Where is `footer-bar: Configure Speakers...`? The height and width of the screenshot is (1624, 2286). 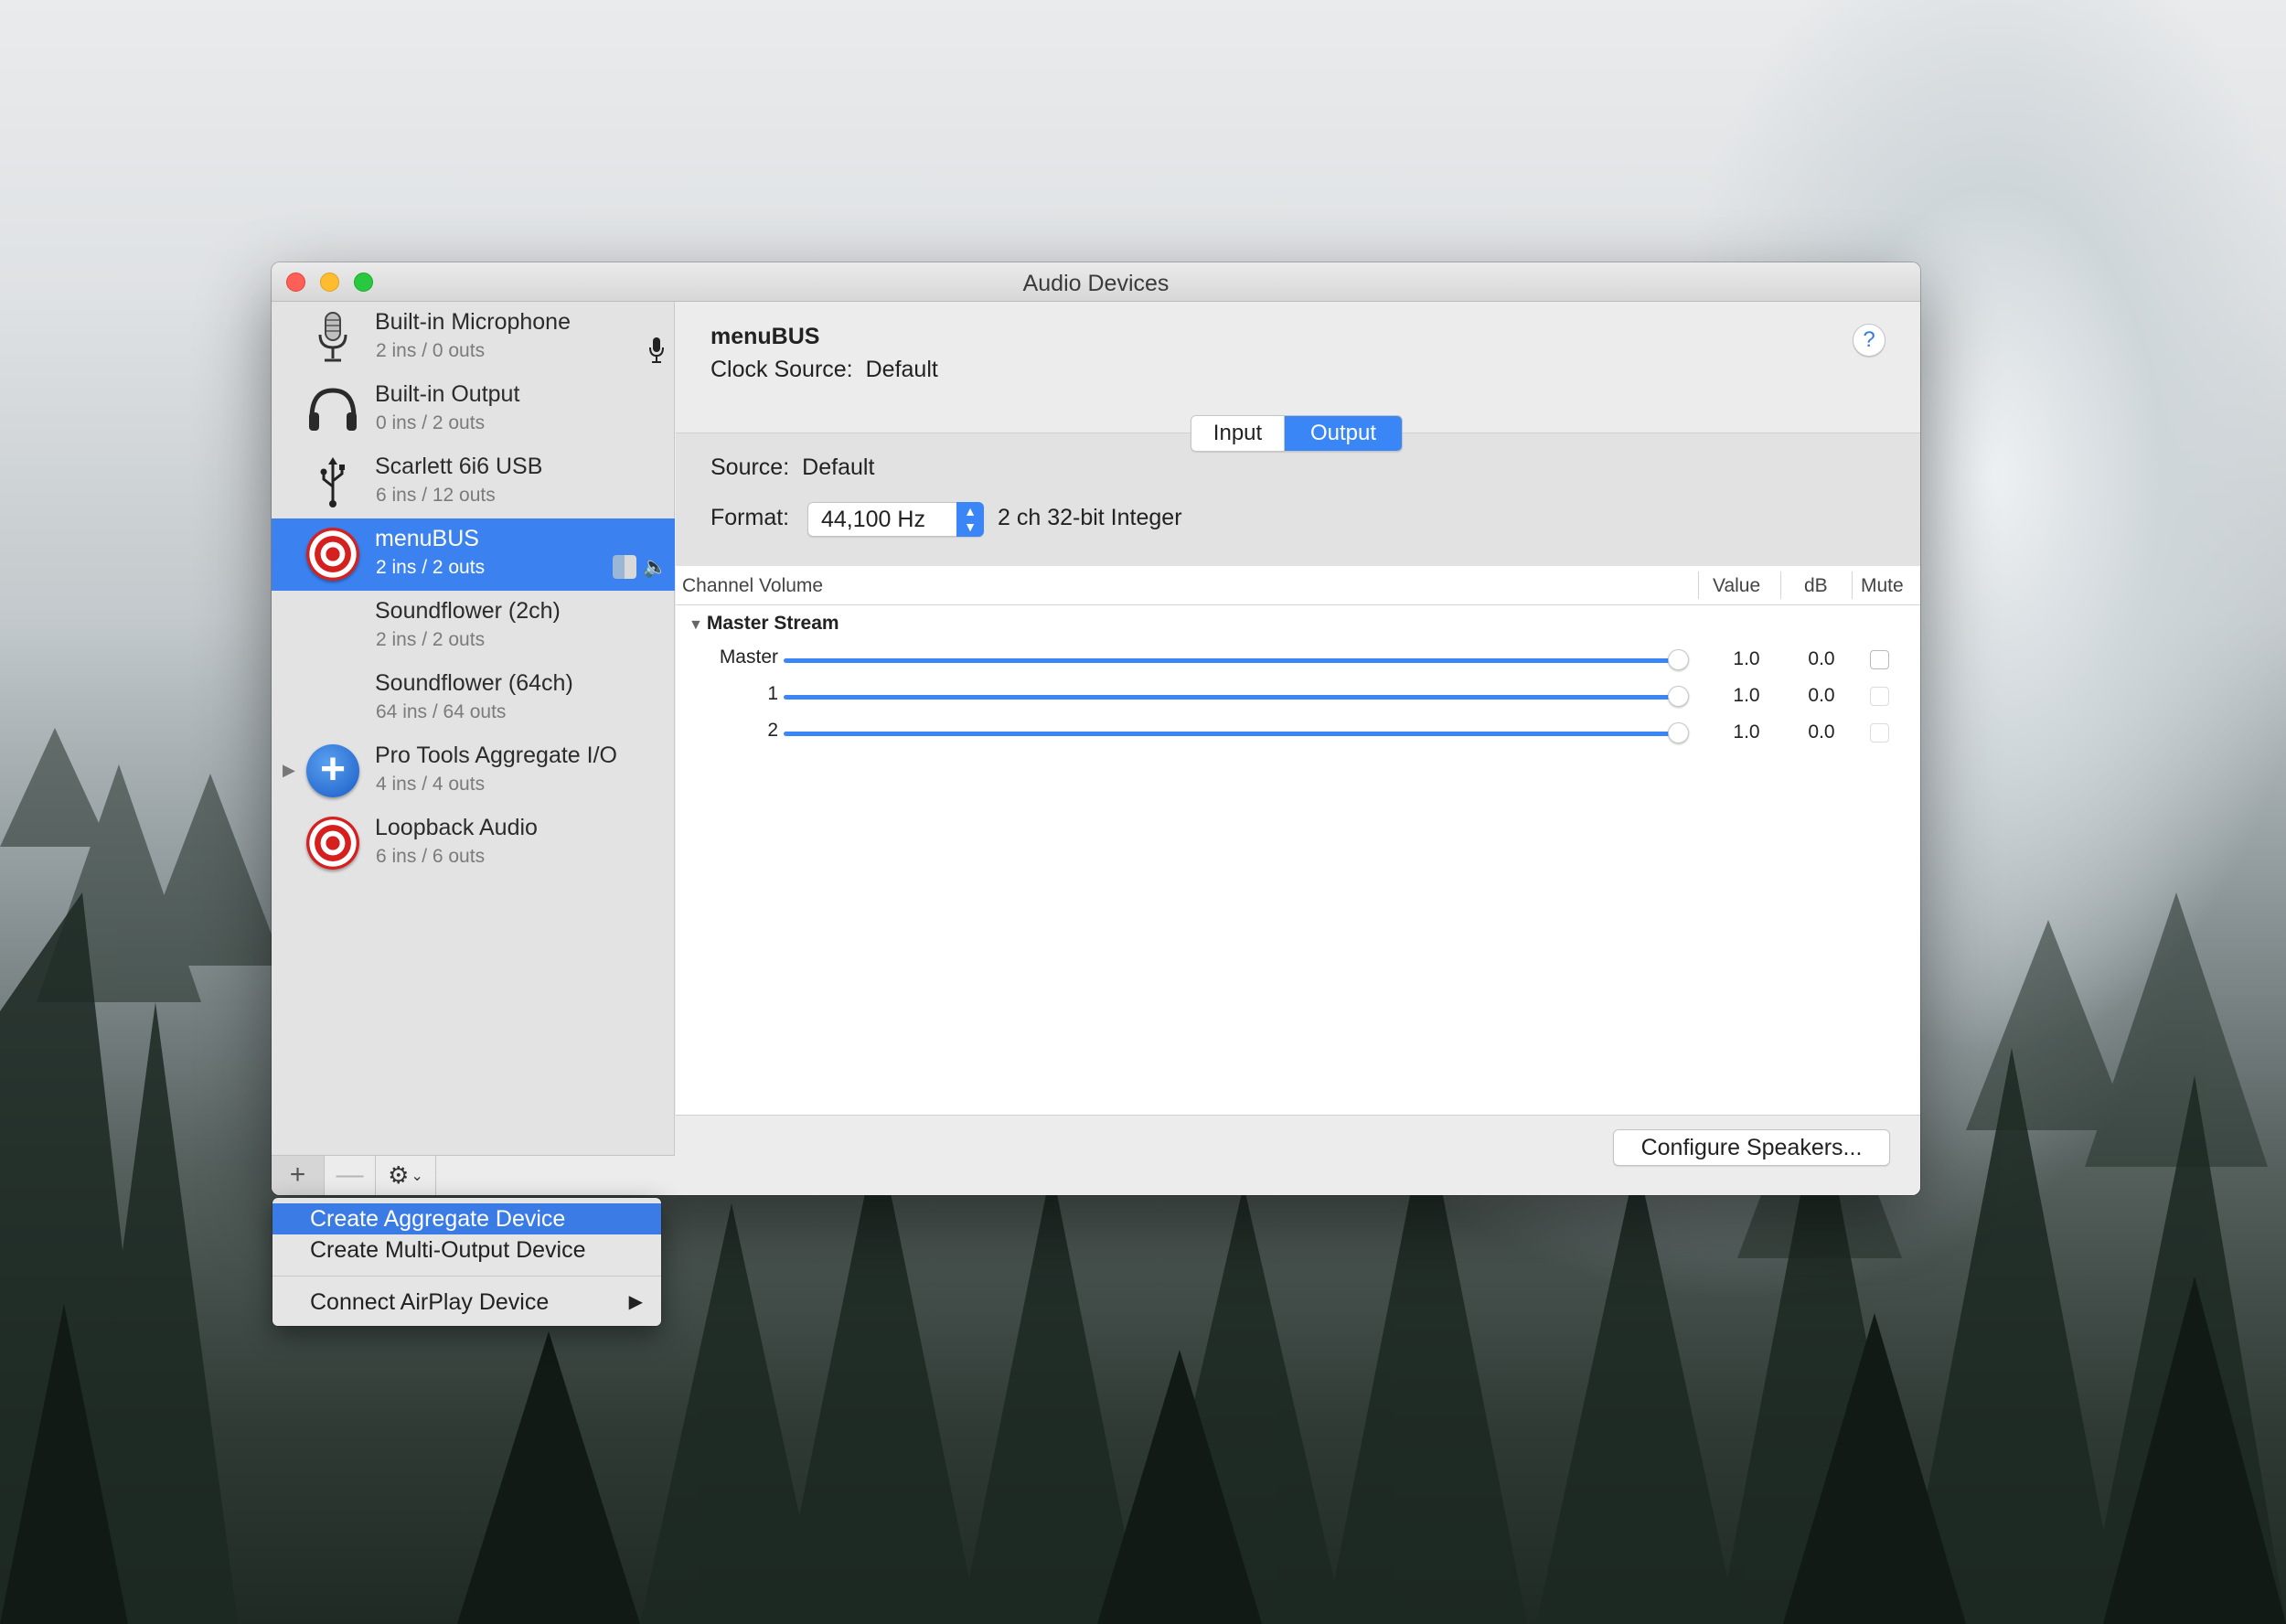 footer-bar: Configure Speakers... is located at coordinates (1298, 1155).